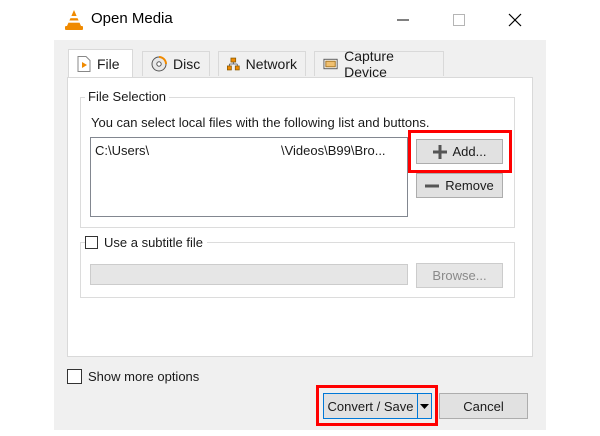 The height and width of the screenshot is (436, 600). I want to click on tab-capture-device-label: Capture Device, so click(369, 64).